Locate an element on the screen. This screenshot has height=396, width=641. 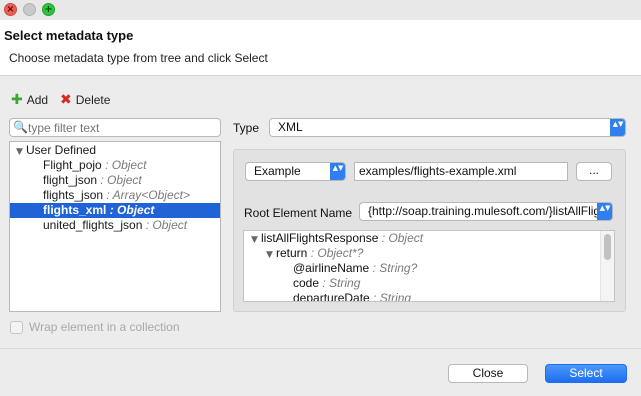
xml-tree-row: code : String is located at coordinates (326, 283).